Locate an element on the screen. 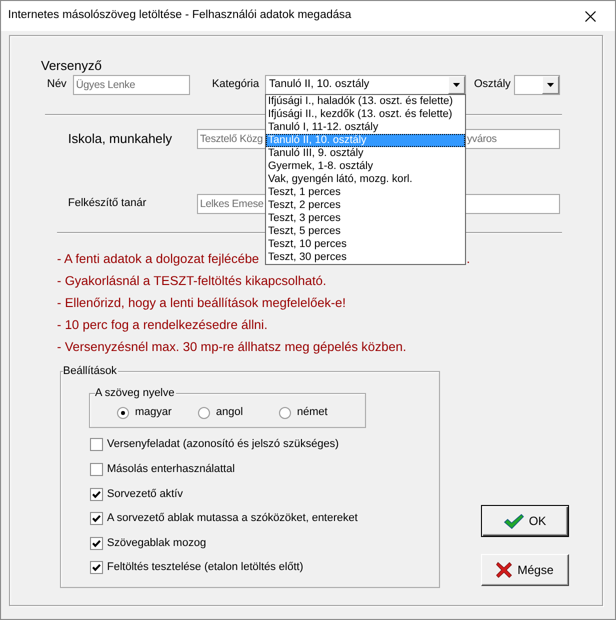 This screenshot has height=620, width=616. field-label: Kategória is located at coordinates (236, 85).